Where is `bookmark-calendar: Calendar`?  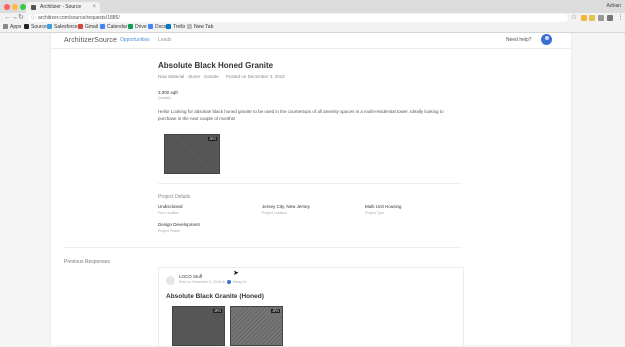 bookmark-calendar: Calendar is located at coordinates (113, 27).